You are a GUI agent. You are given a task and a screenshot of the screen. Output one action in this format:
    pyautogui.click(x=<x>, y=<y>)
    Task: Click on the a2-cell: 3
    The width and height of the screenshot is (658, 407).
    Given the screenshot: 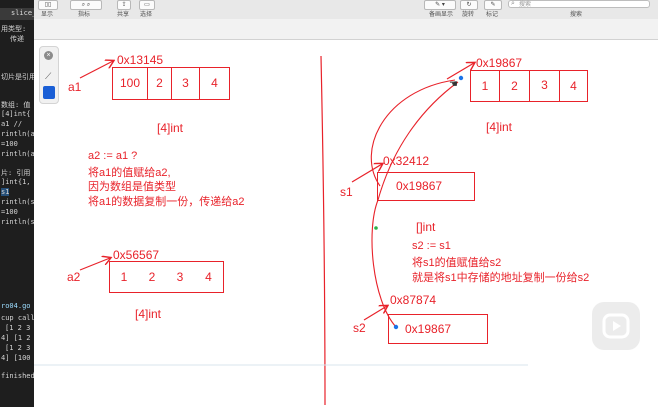 What is the action you would take?
    pyautogui.click(x=180, y=277)
    